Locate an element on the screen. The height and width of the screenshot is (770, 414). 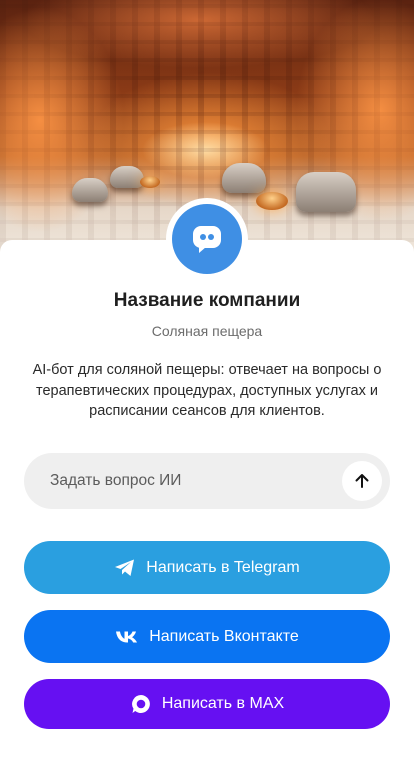
chat-bot-icon is located at coordinates (207, 239).